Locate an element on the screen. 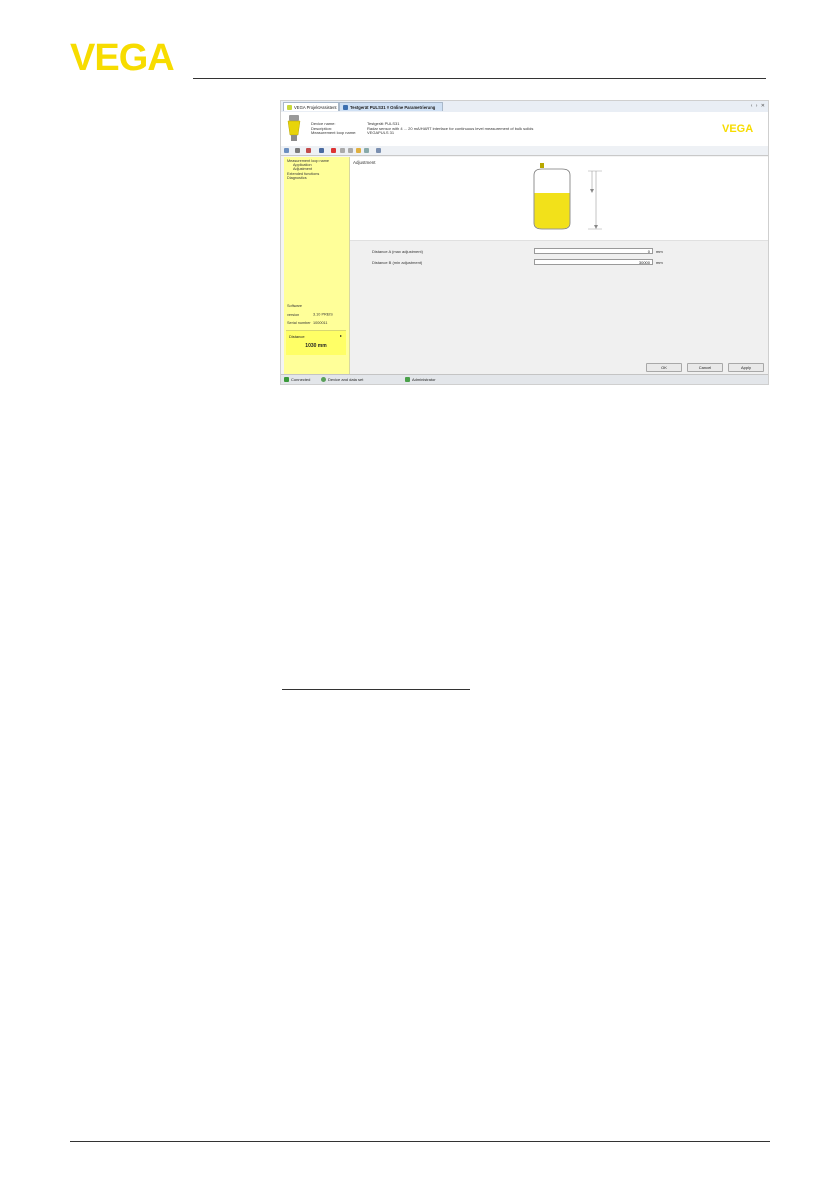  project-icon is located at coordinates (289, 107).